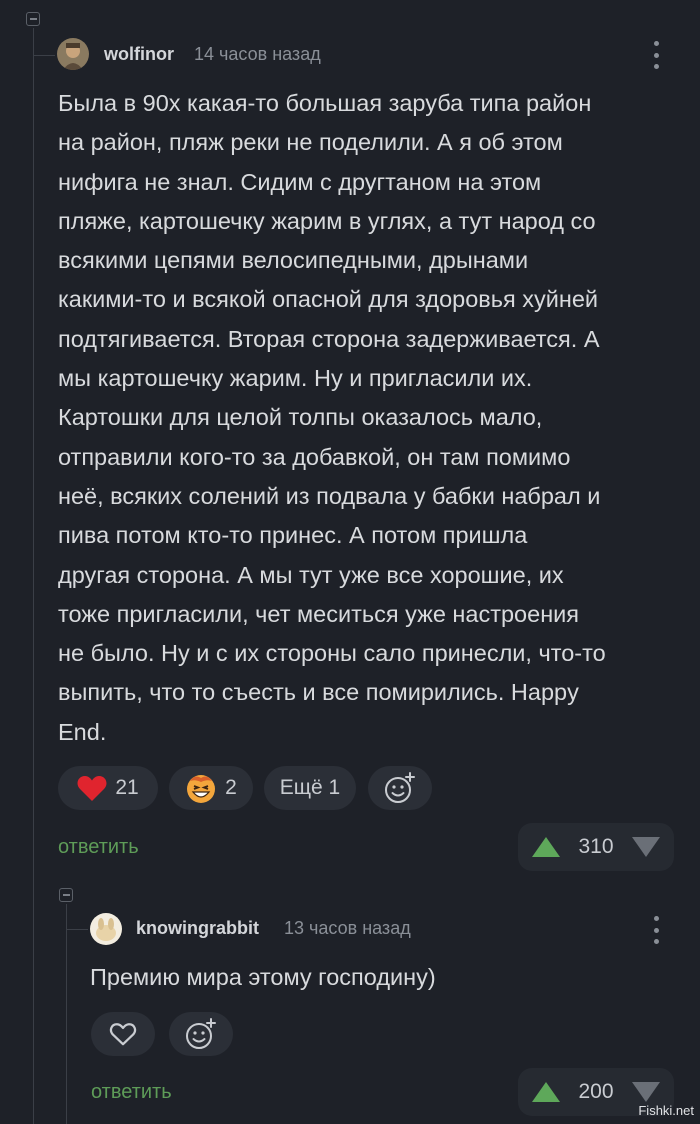 Image resolution: width=700 pixels, height=1124 pixels. I want to click on rating-value: 200, so click(596, 1091).